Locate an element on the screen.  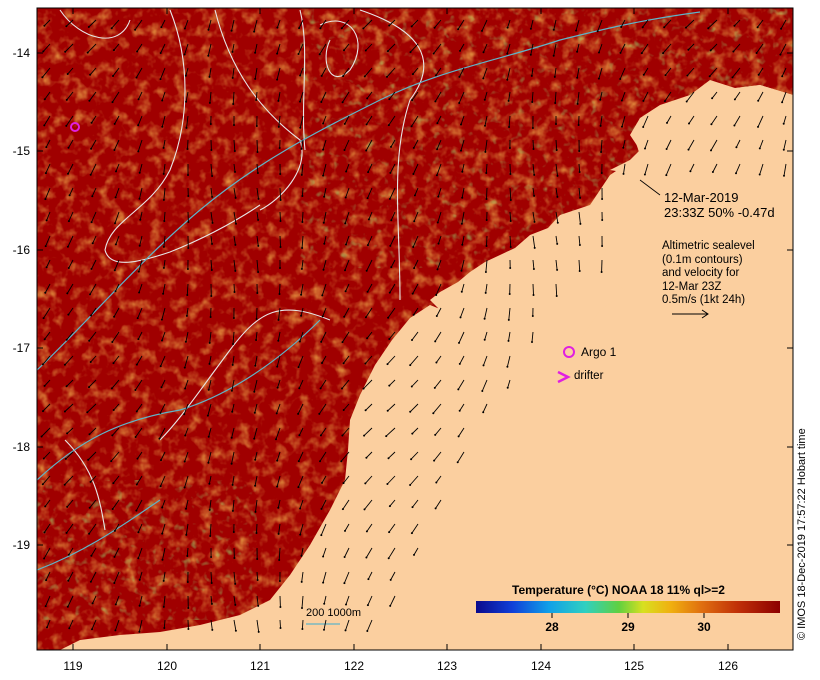
lat-tick-label: -14 is located at coordinates (22, 53).